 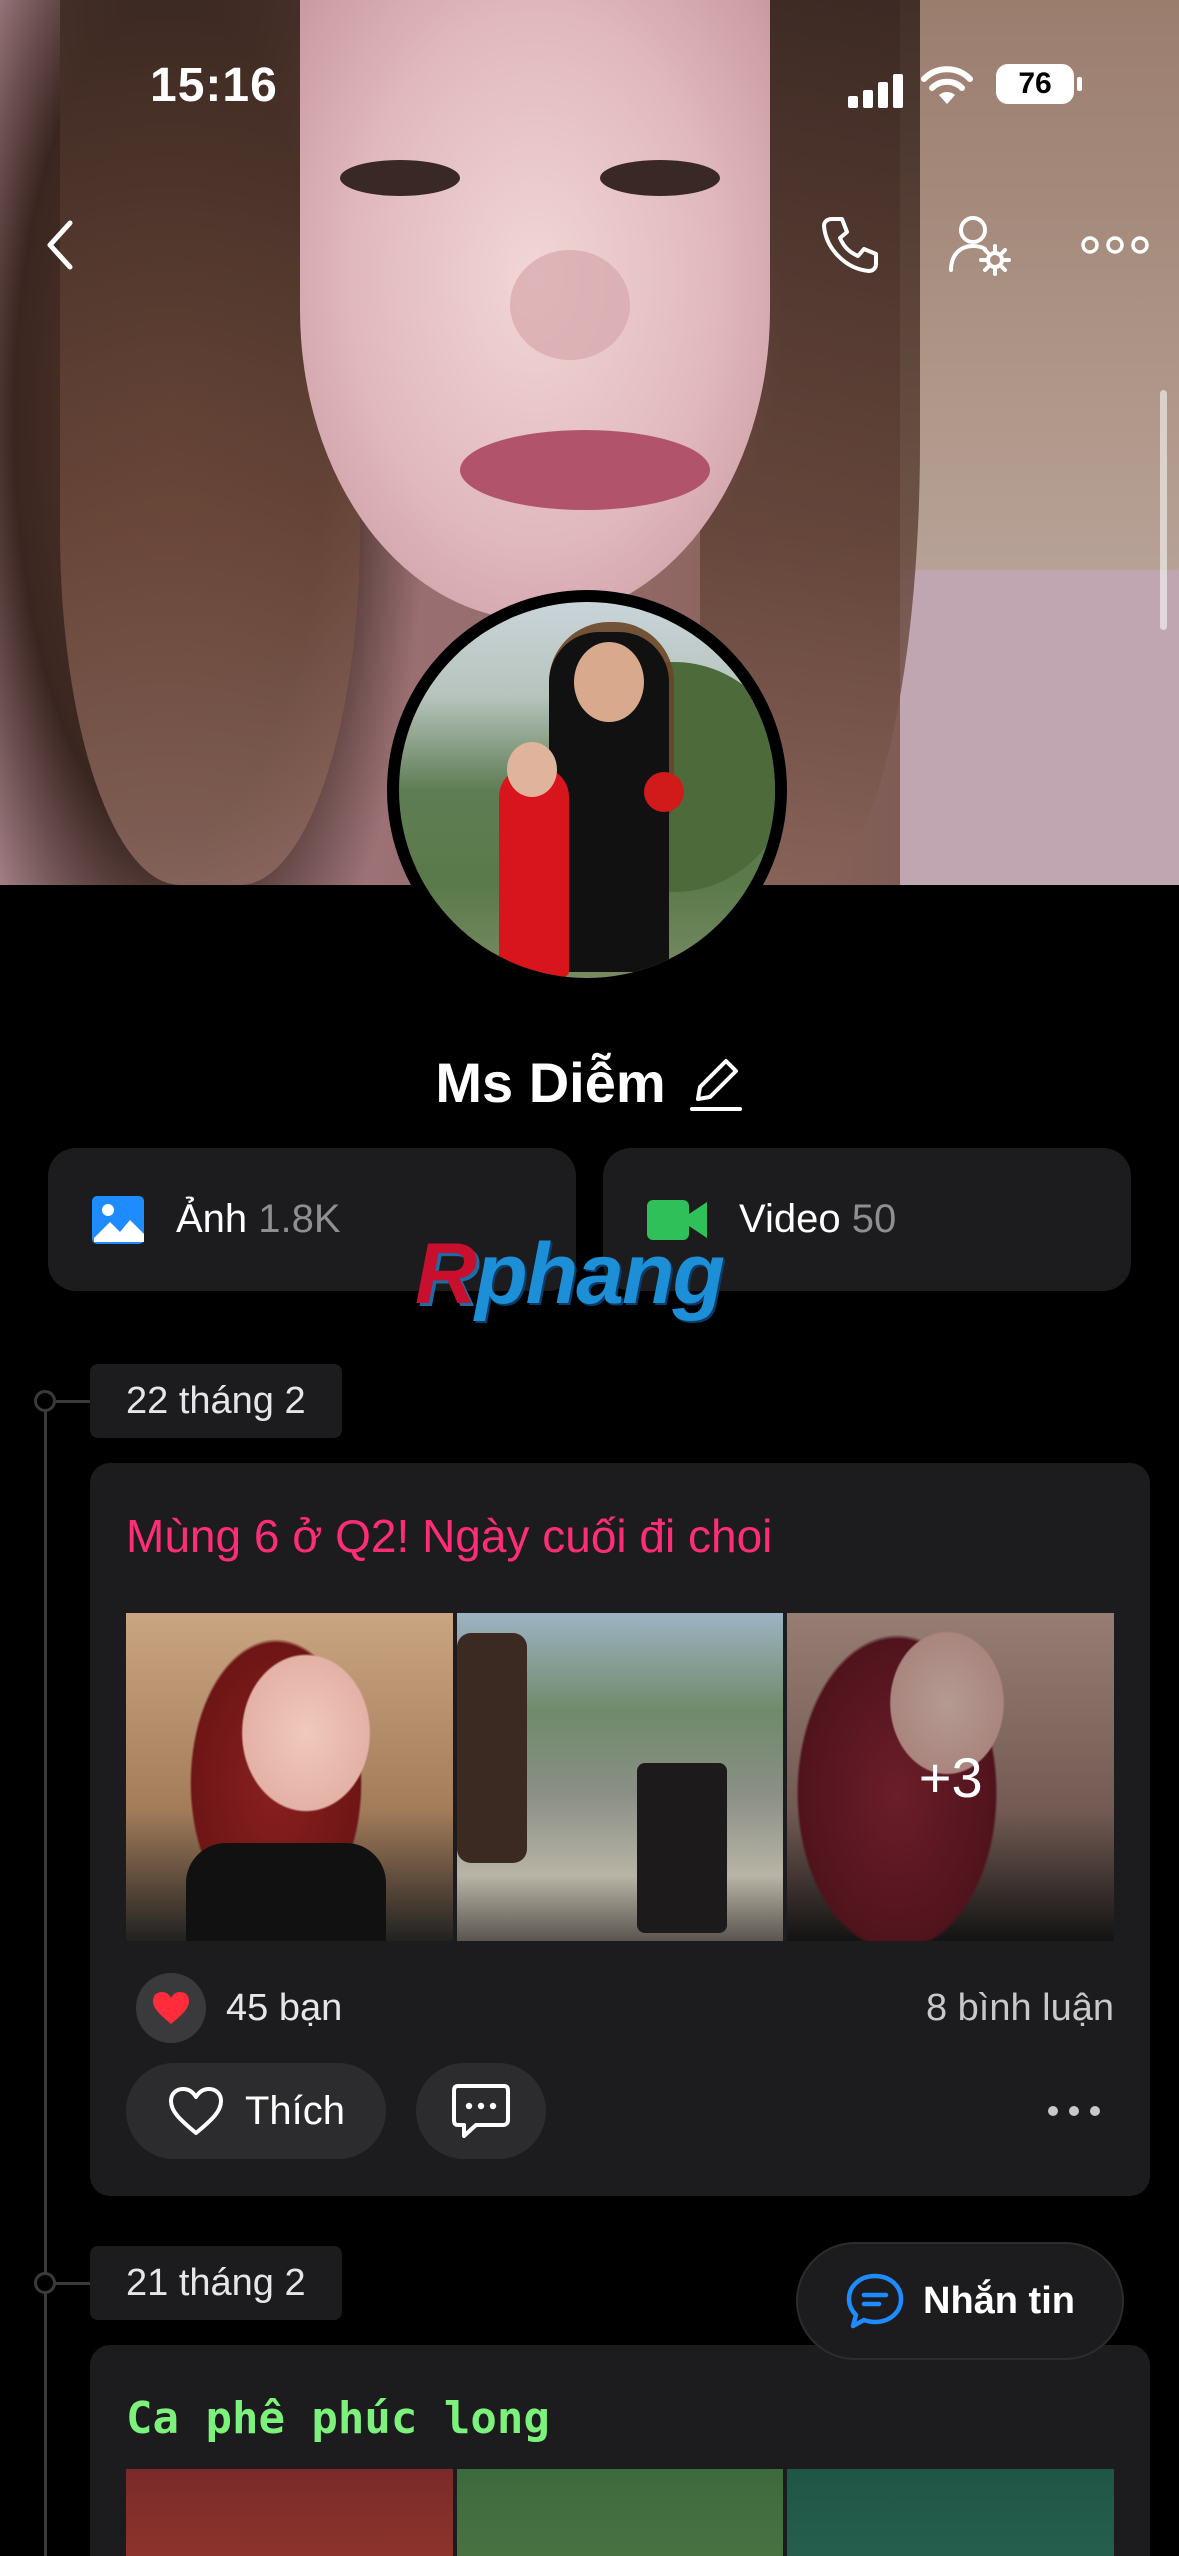 I want to click on edit-pencil-icon, so click(x=716, y=1083).